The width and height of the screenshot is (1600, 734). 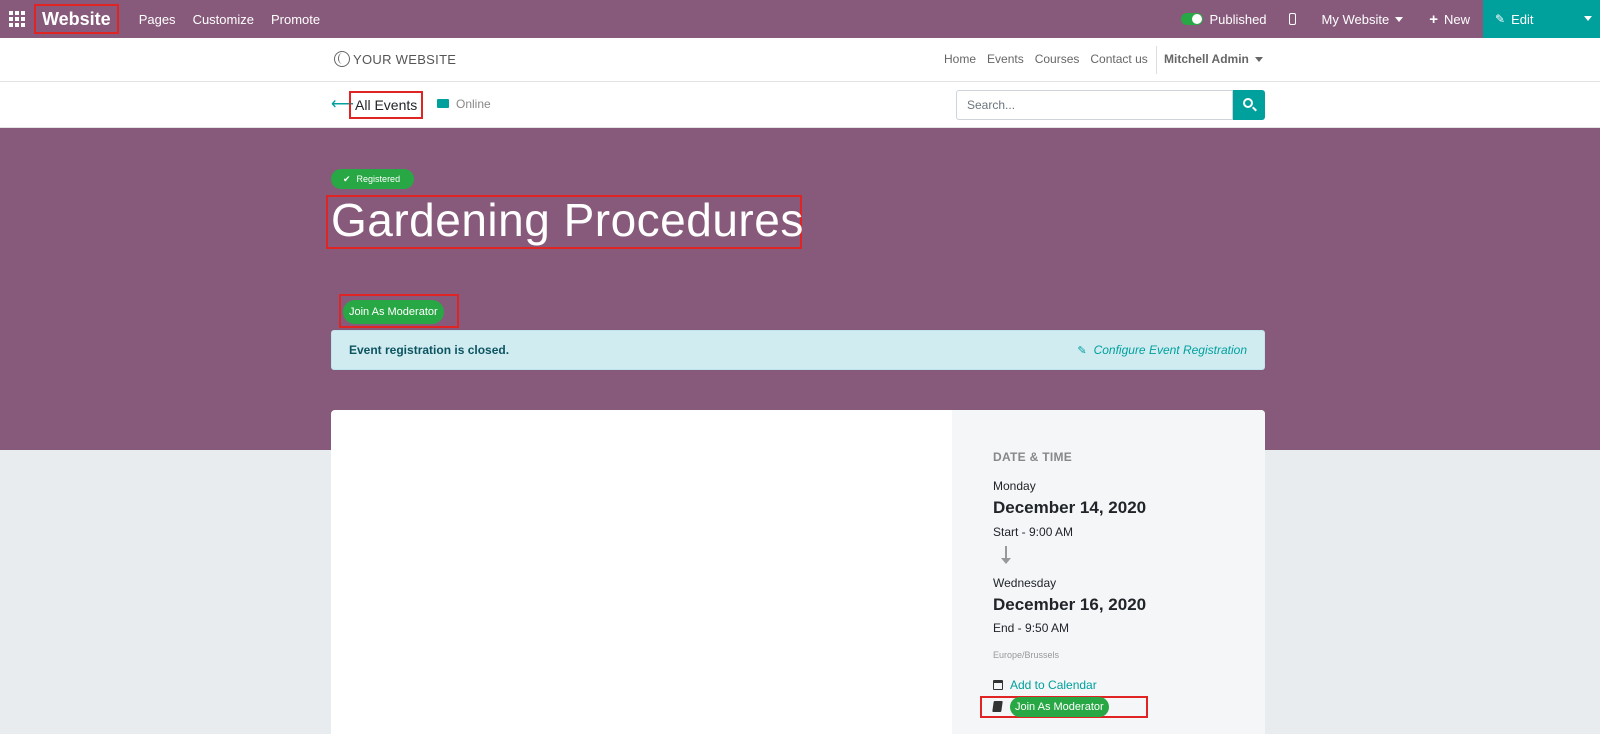 I want to click on folder-icon, so click(x=443, y=103).